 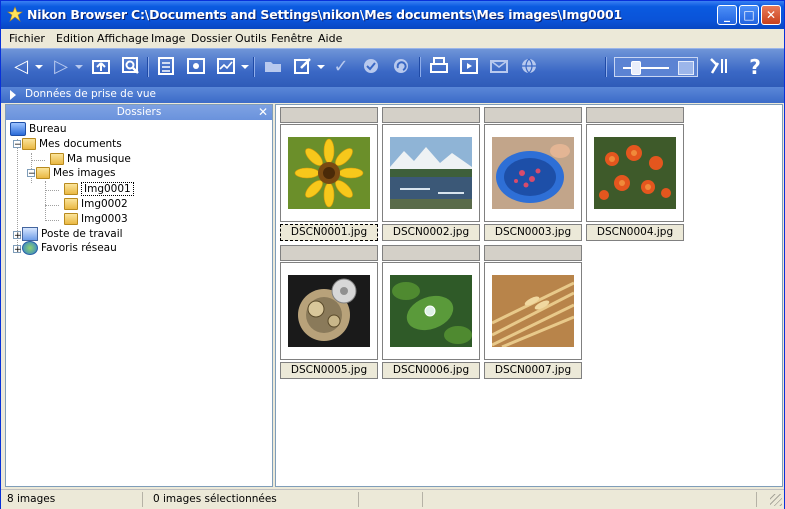 I want to click on selection-count: 0 images sélectionnées, so click(x=254, y=499).